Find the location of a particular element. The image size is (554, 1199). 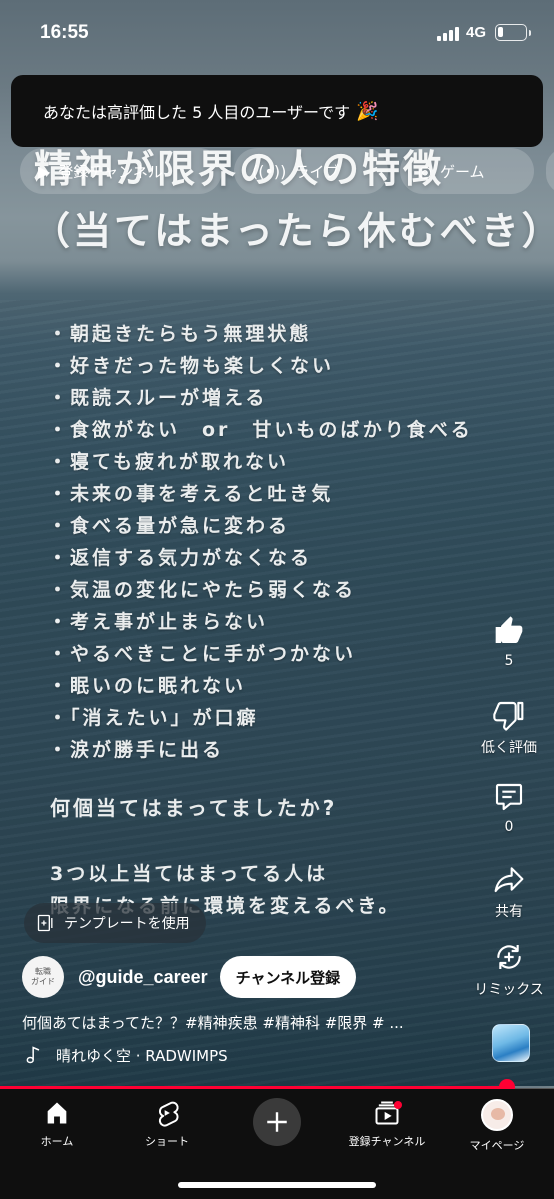

comments-button: 0 is located at coordinates (509, 808).